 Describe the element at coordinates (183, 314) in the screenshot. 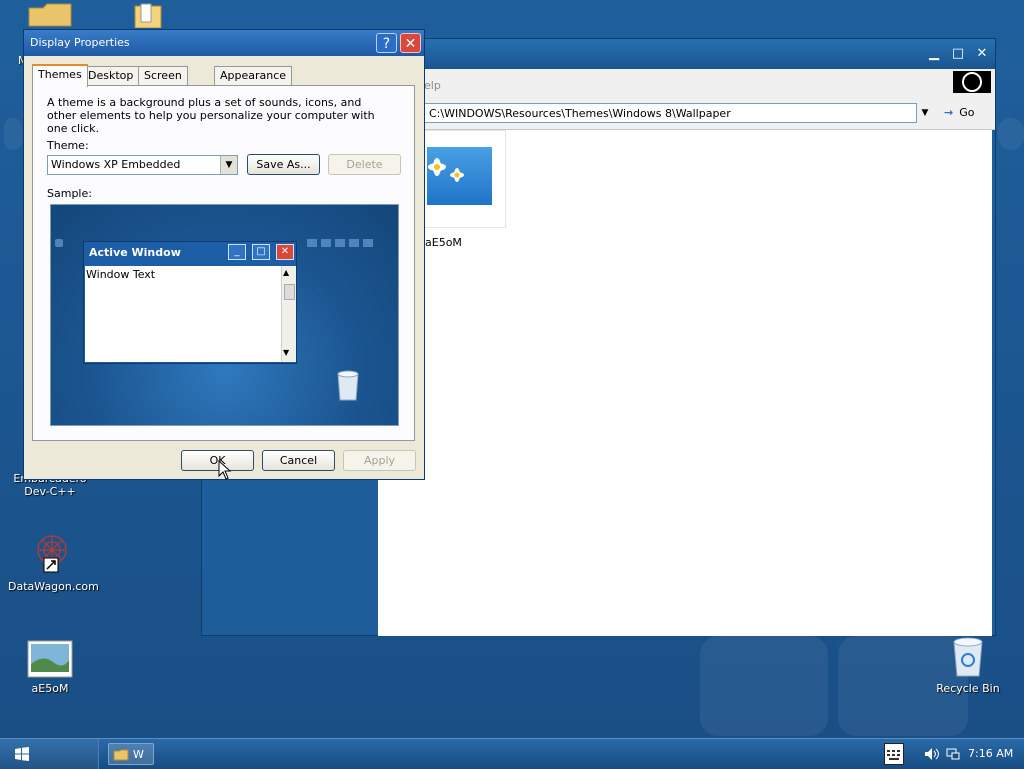

I see `sample-window-body: Window Text` at that location.